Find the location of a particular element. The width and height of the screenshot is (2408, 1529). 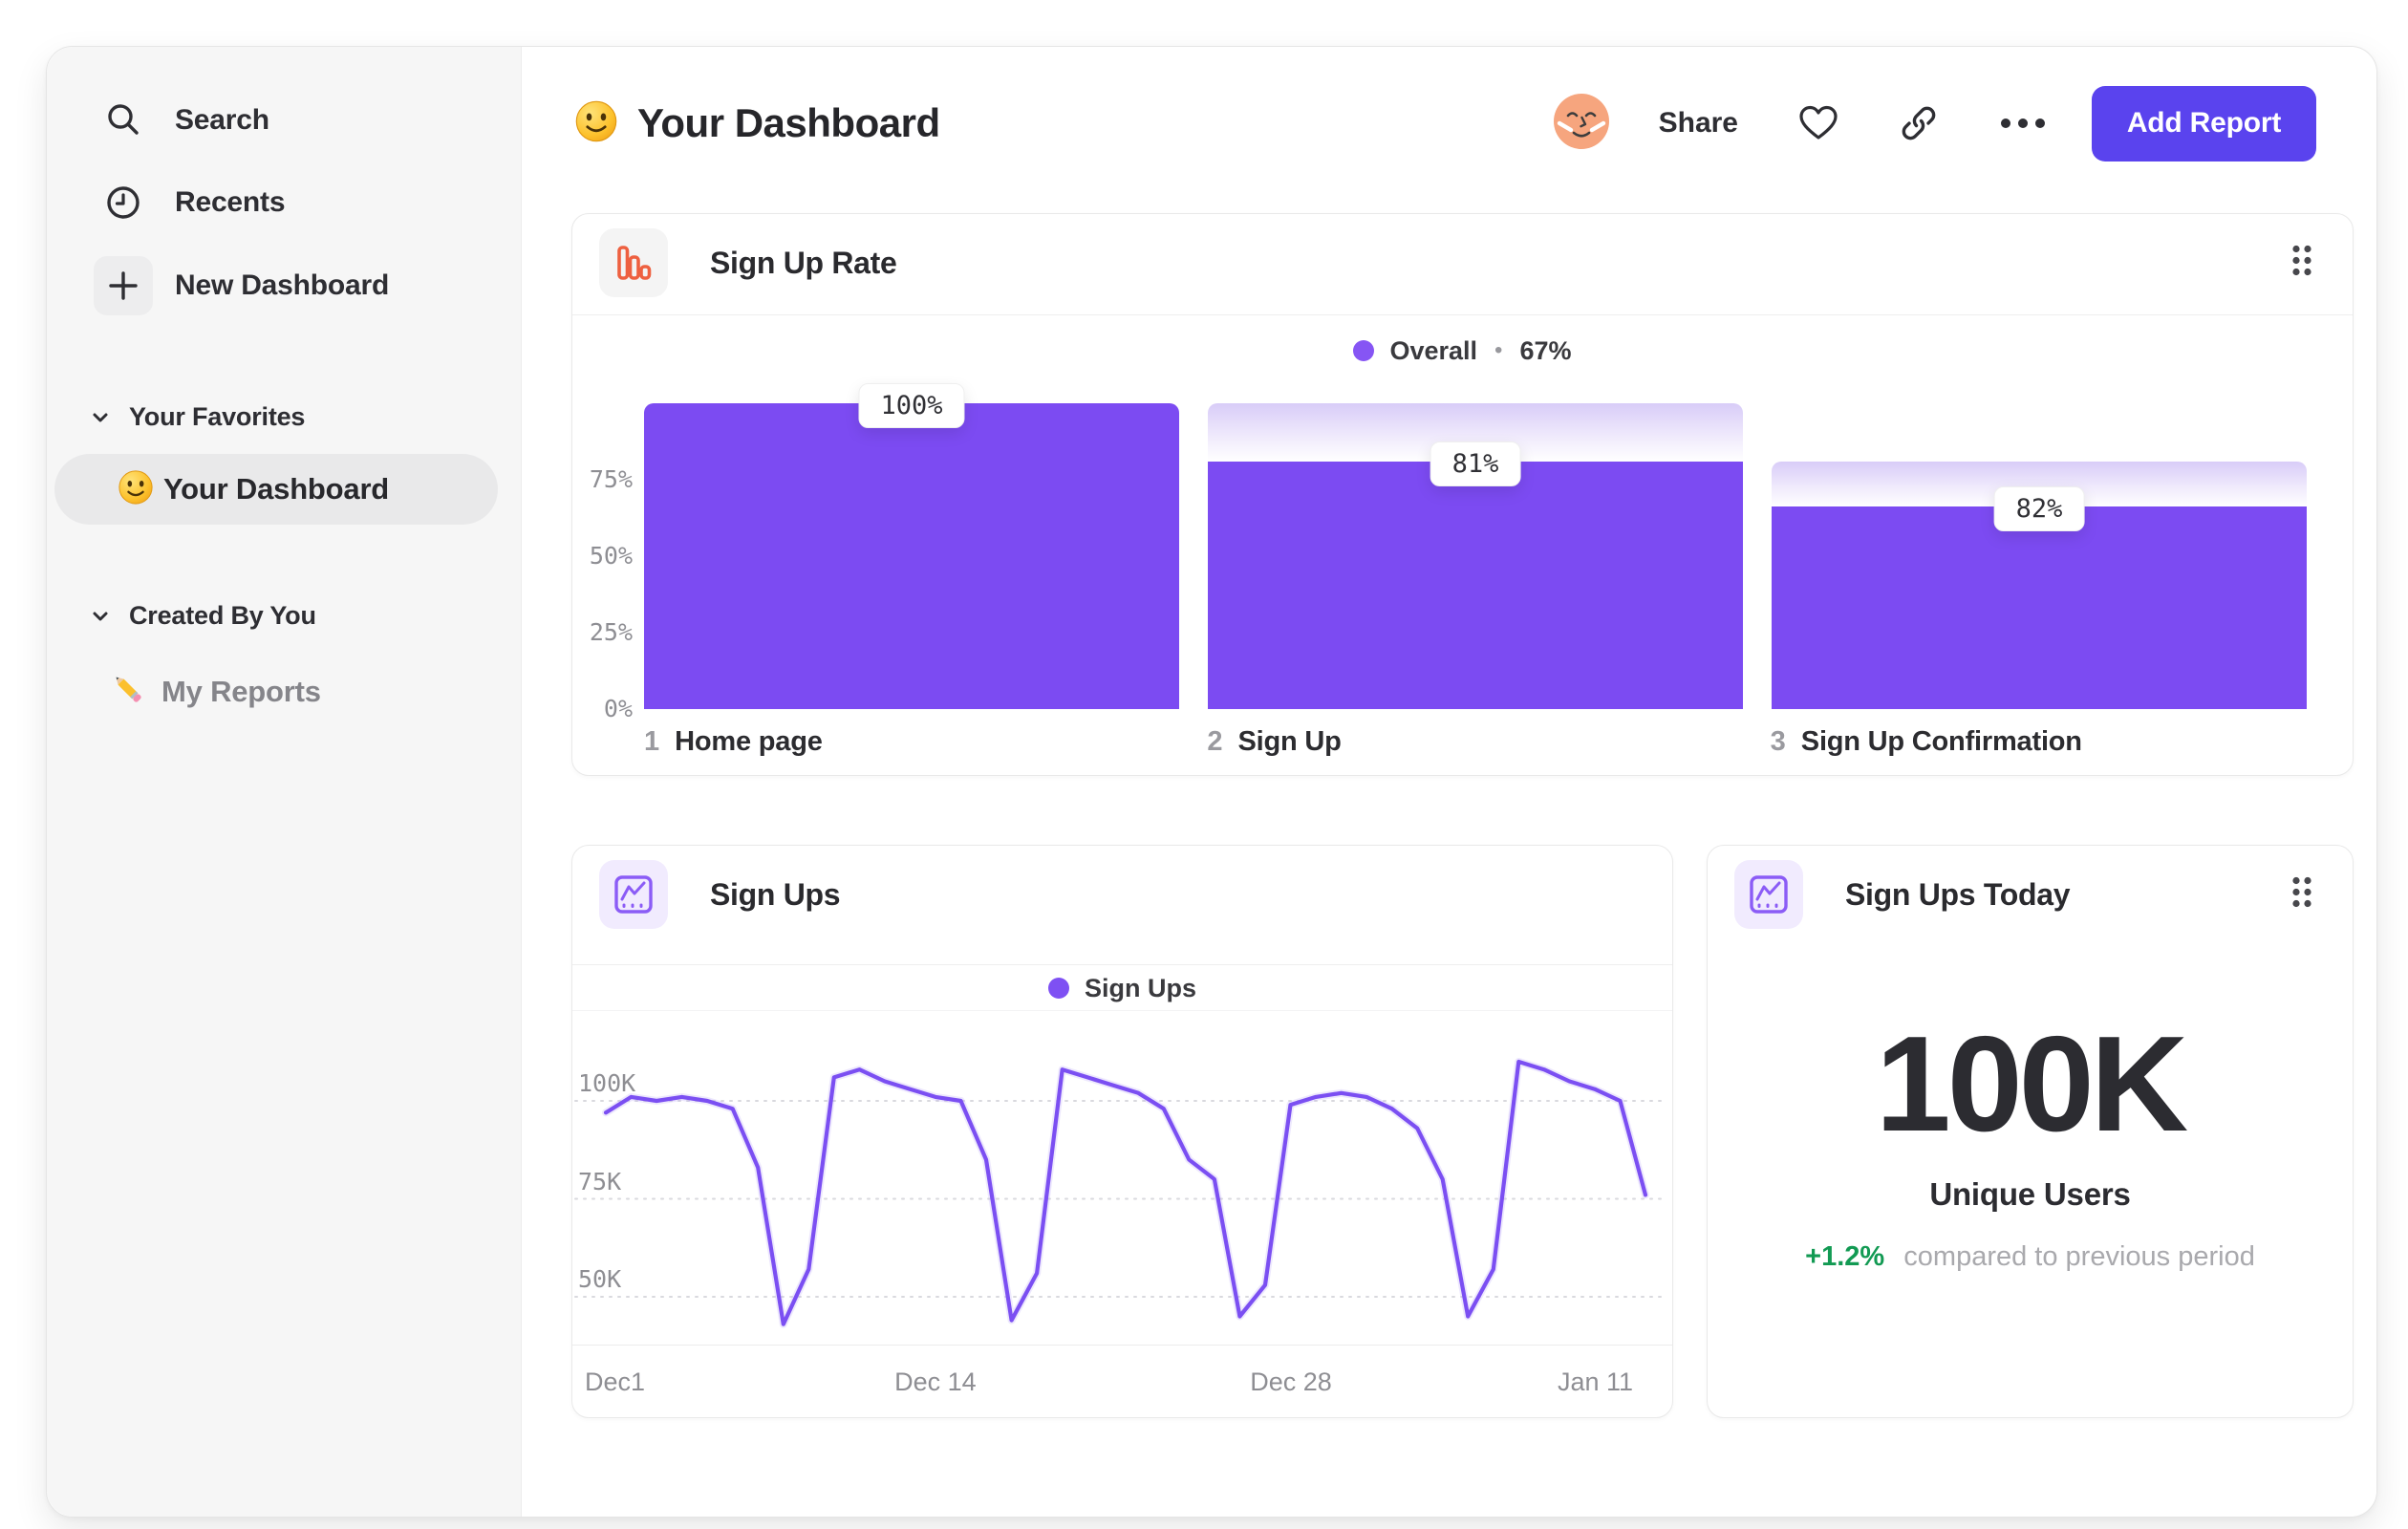

sidebar-item-new-dashboard: New Dashboard is located at coordinates (284, 285).